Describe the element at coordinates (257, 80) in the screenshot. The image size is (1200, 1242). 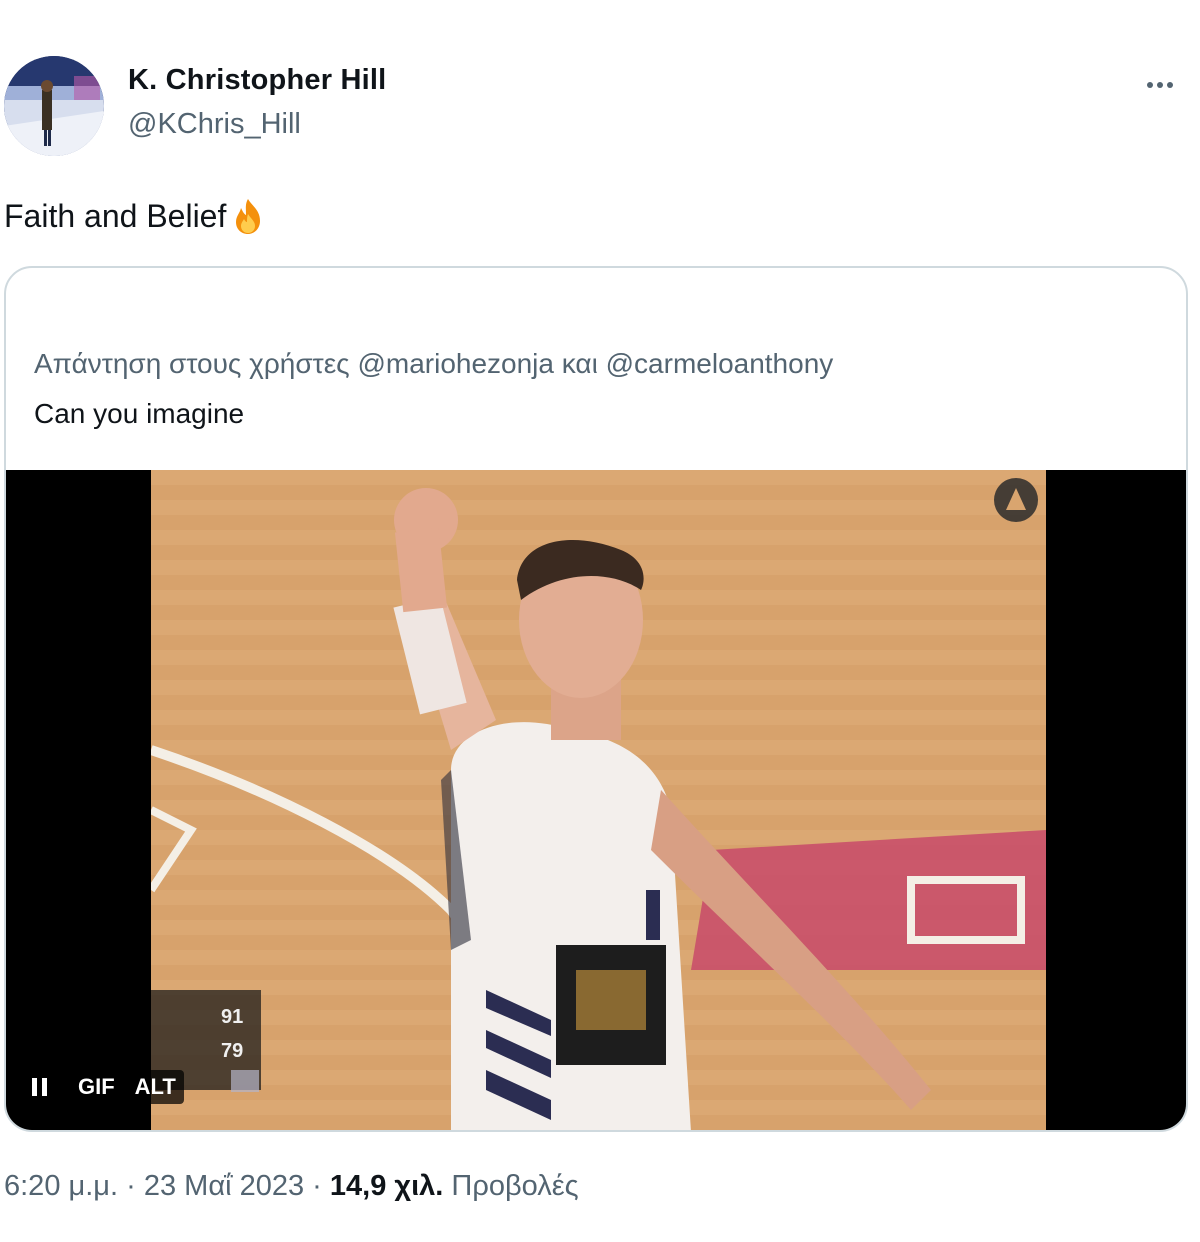
I see `author-display-name: K. Christopher Hill` at that location.